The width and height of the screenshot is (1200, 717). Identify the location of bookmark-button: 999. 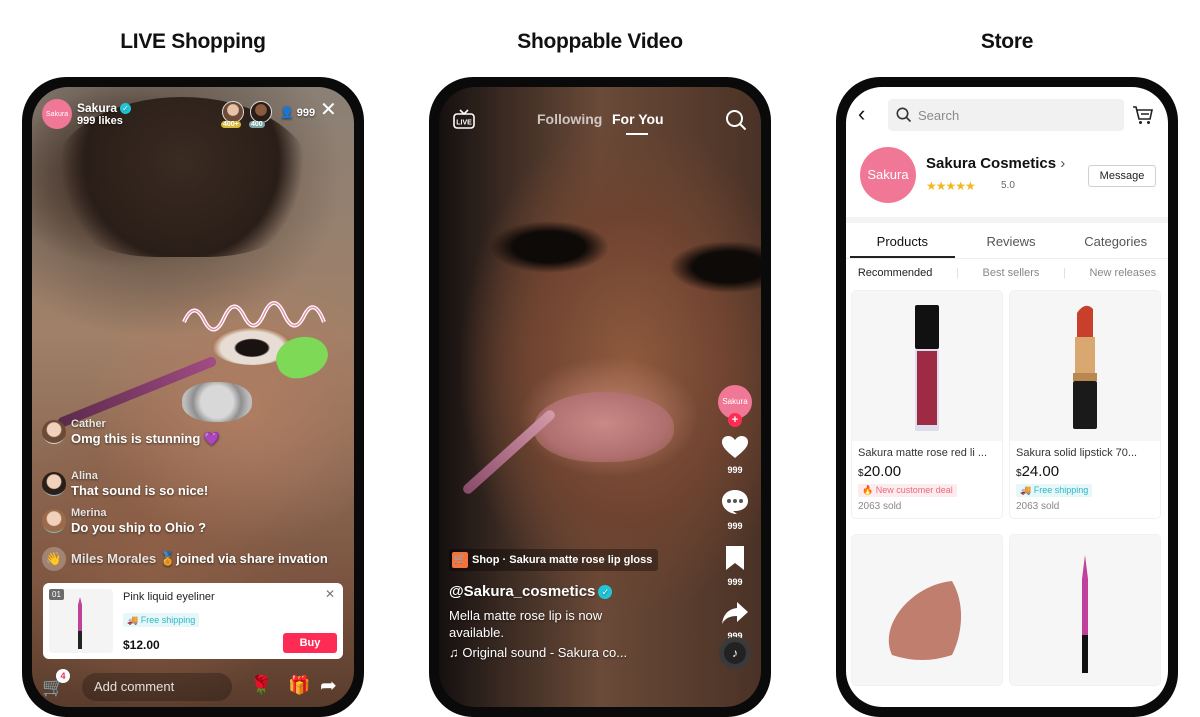
(735, 566).